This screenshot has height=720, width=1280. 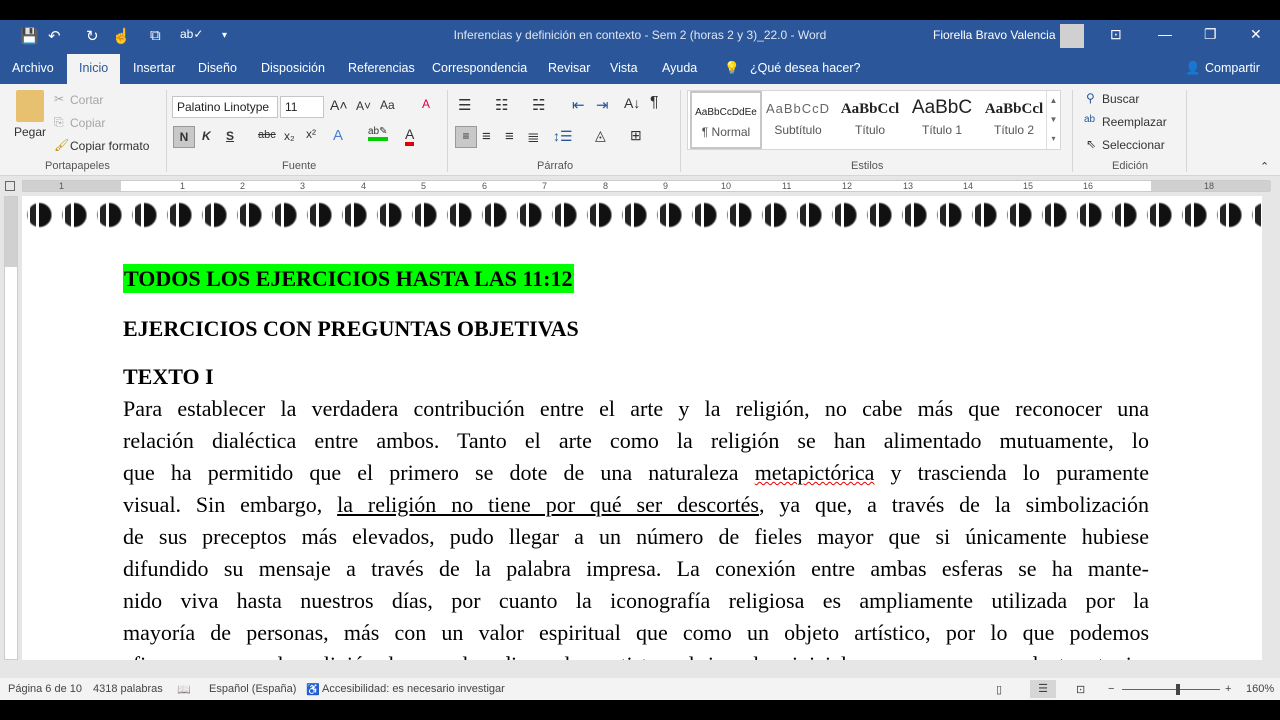 What do you see at coordinates (798, 120) in the screenshot?
I see `style-subtitulo: AaBbCcD Subtítulo` at bounding box center [798, 120].